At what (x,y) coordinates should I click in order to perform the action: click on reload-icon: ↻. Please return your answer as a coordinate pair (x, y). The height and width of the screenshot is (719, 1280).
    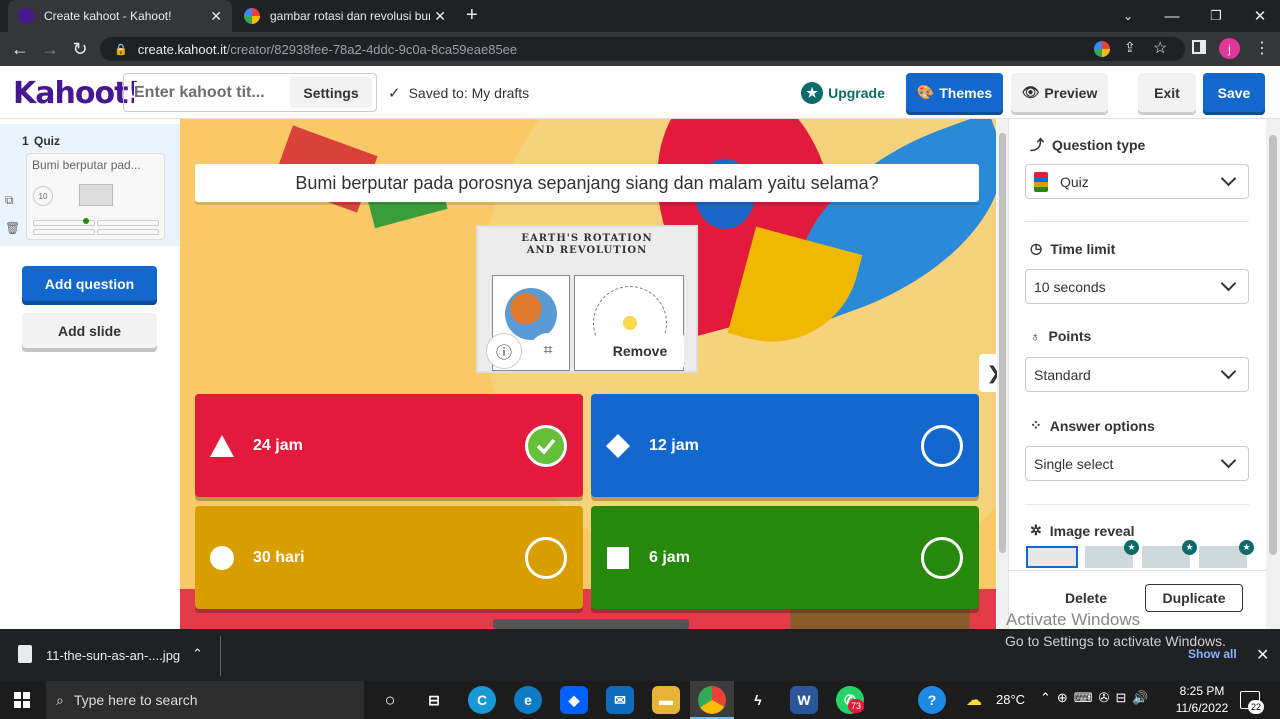
    Looking at the image, I should click on (80, 49).